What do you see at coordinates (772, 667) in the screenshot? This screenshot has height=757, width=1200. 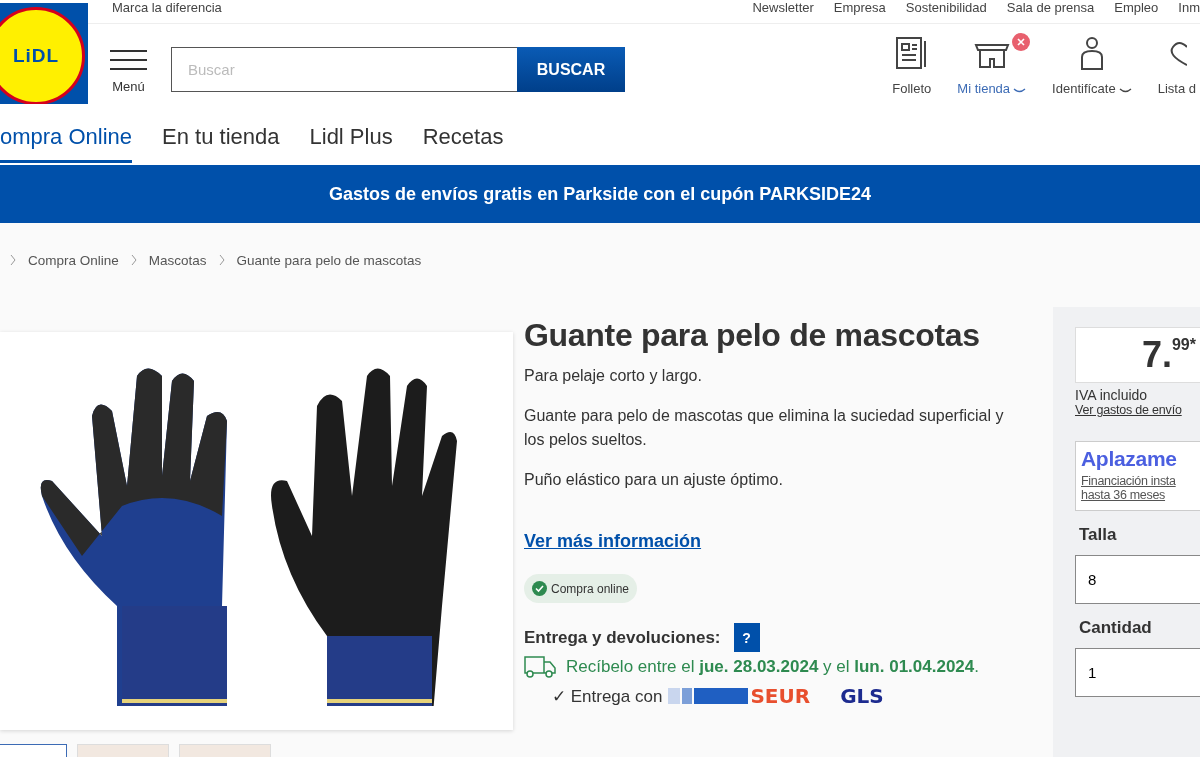 I see `delivery-estimate: Recíbelo entre el jue. 28.03.2024 y el lun. 01.04.2024.` at bounding box center [772, 667].